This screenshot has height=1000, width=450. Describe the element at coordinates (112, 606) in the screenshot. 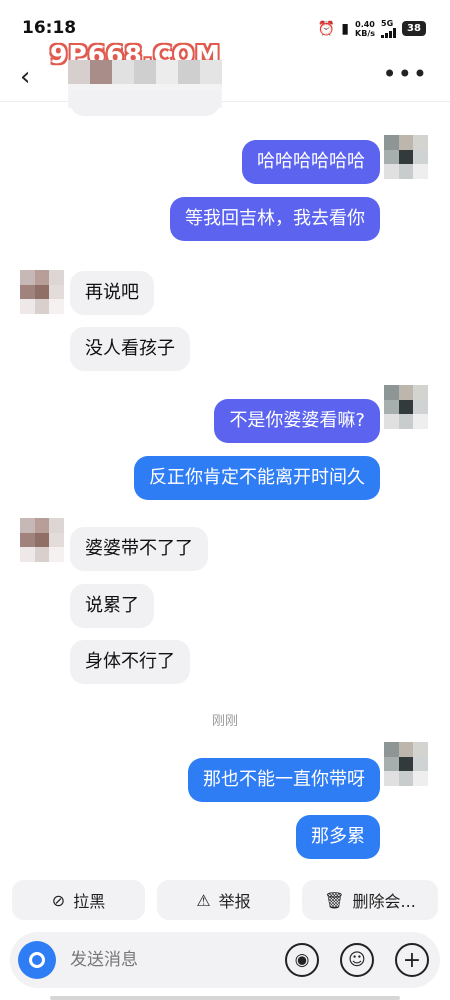

I see `message-bubble-received: 说累了` at that location.